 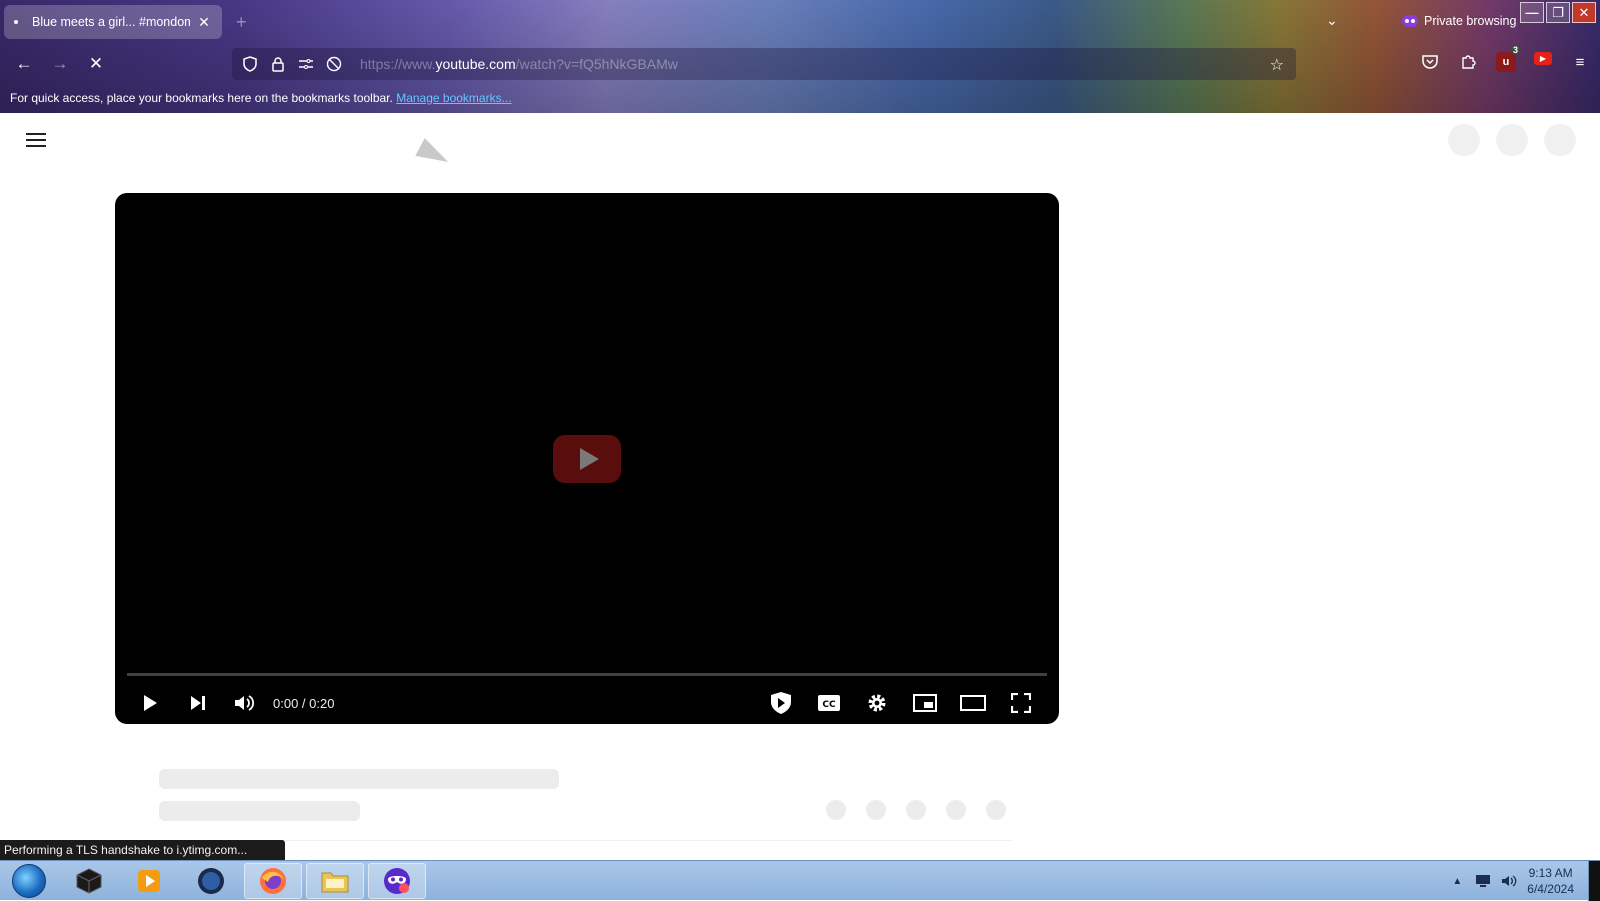 What do you see at coordinates (1508, 58) in the screenshot?
I see `ublock-origin-icon: u3` at bounding box center [1508, 58].